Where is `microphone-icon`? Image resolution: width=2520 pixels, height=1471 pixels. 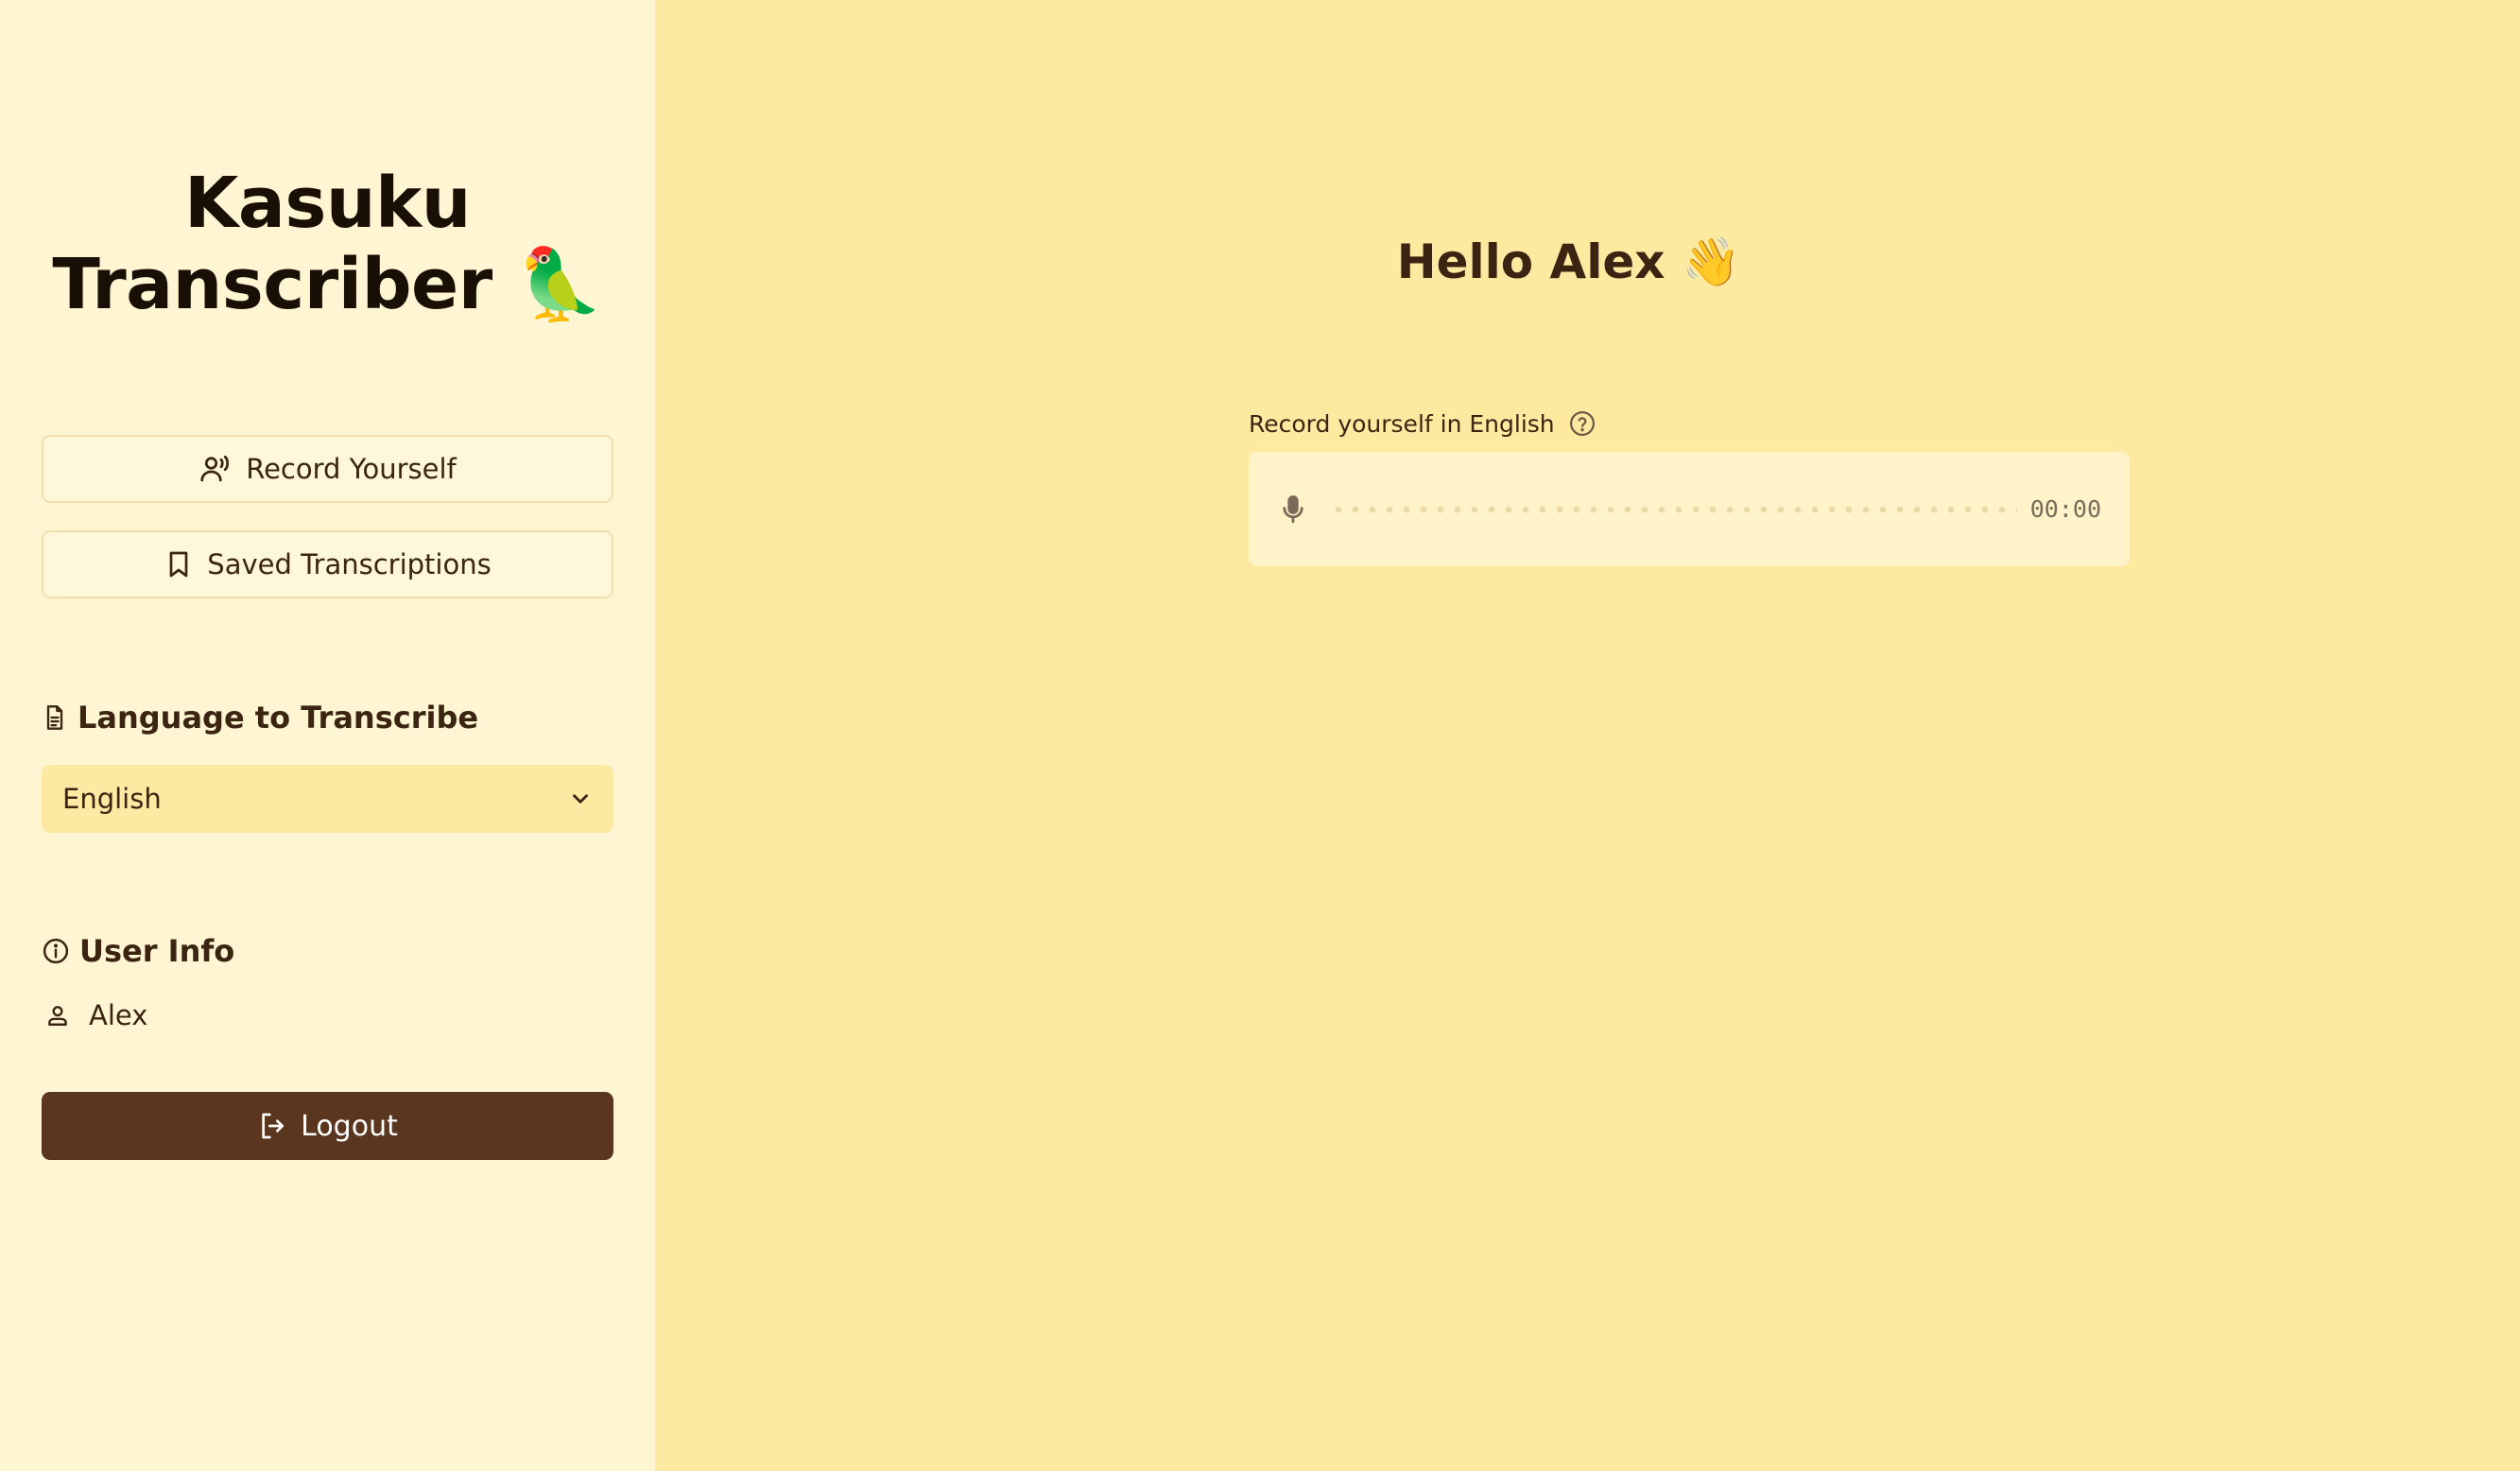
microphone-icon is located at coordinates (1293, 509).